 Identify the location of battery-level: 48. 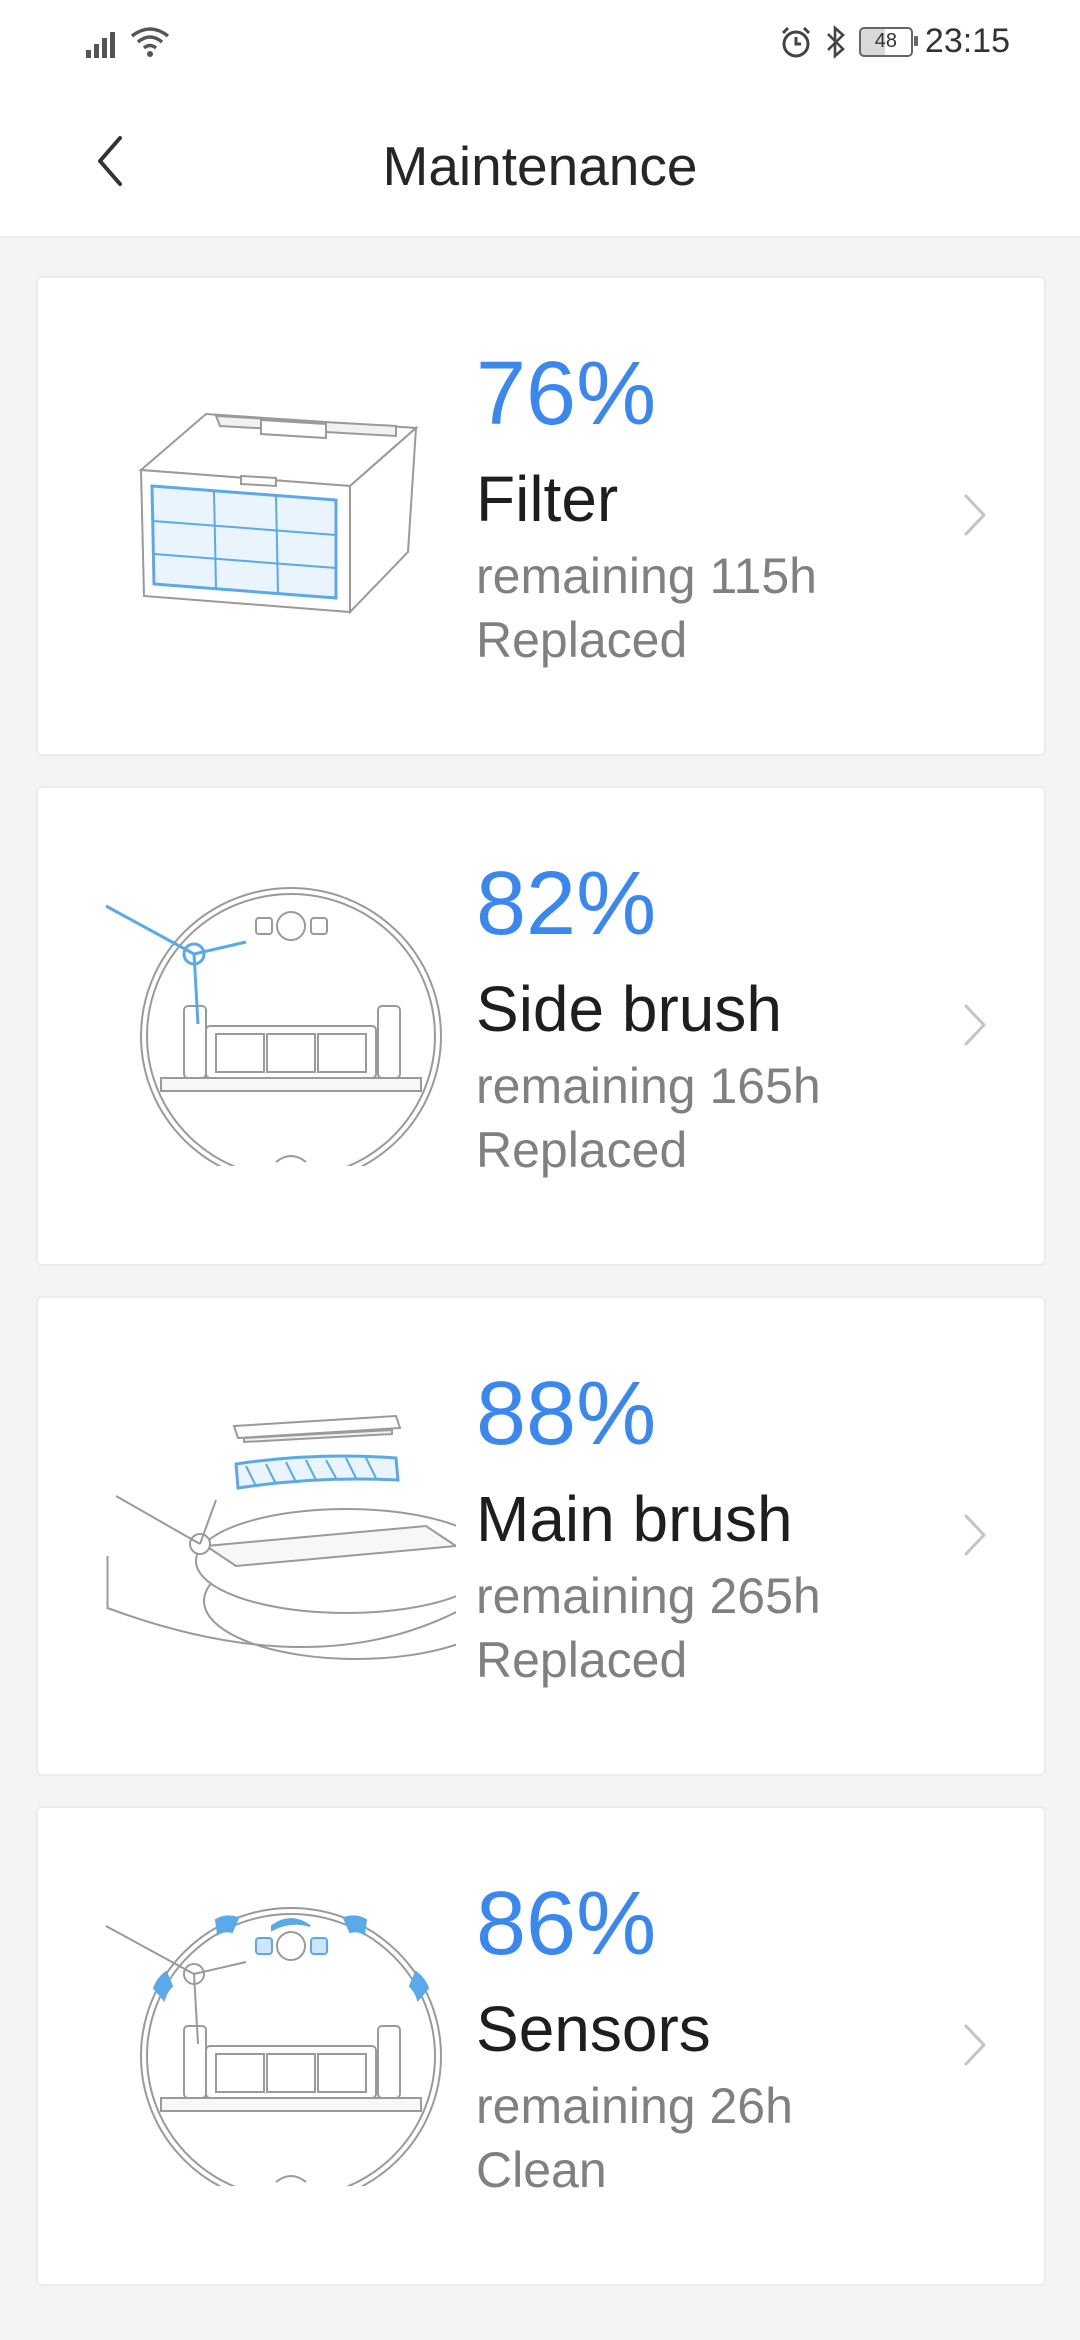
(886, 41).